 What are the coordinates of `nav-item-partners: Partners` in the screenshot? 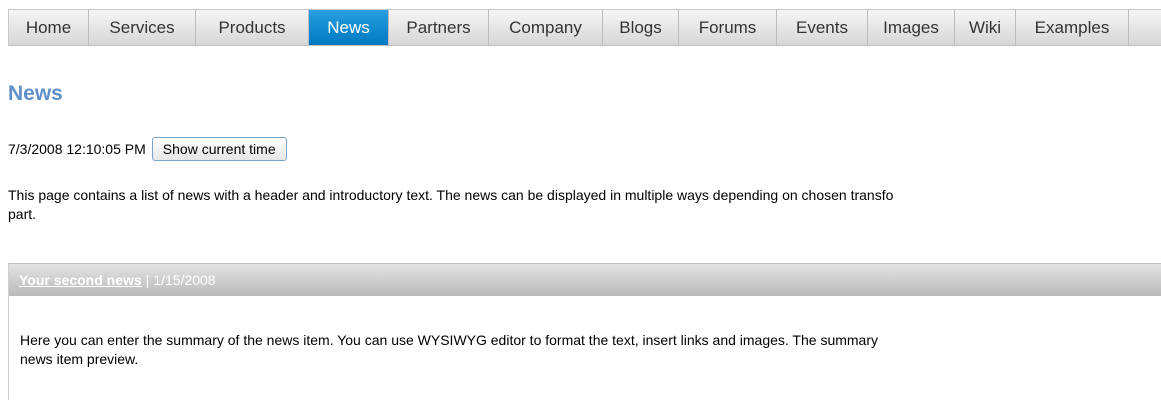 It's located at (439, 27).